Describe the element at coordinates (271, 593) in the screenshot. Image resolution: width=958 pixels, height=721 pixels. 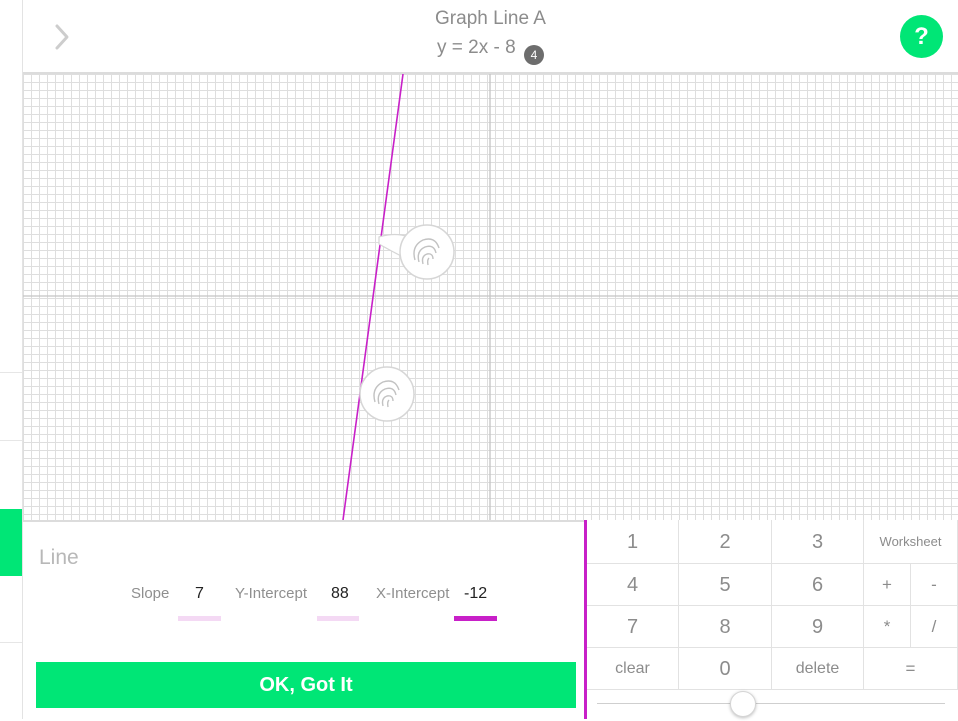
I see `y-intercept-label: Y-Intercept` at that location.